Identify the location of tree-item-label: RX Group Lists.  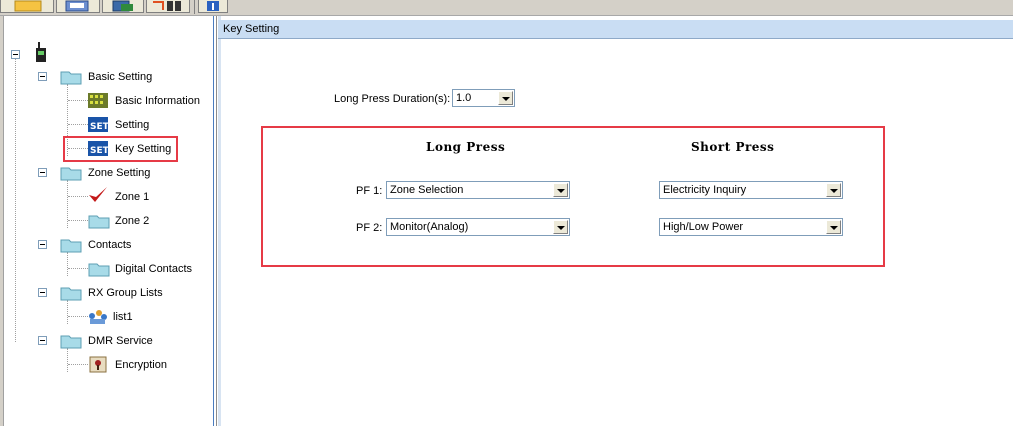
(125, 293).